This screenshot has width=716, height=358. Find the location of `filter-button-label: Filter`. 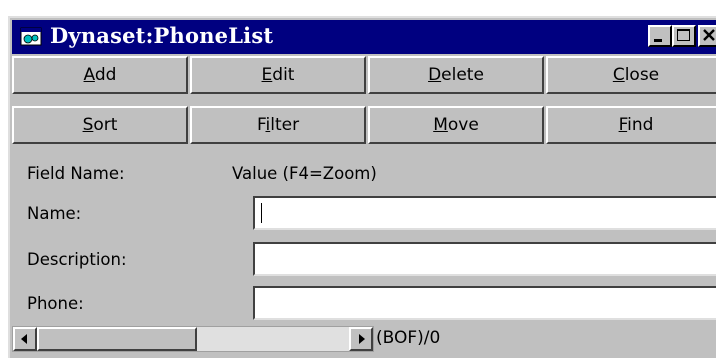

filter-button-label: Filter is located at coordinates (278, 125).